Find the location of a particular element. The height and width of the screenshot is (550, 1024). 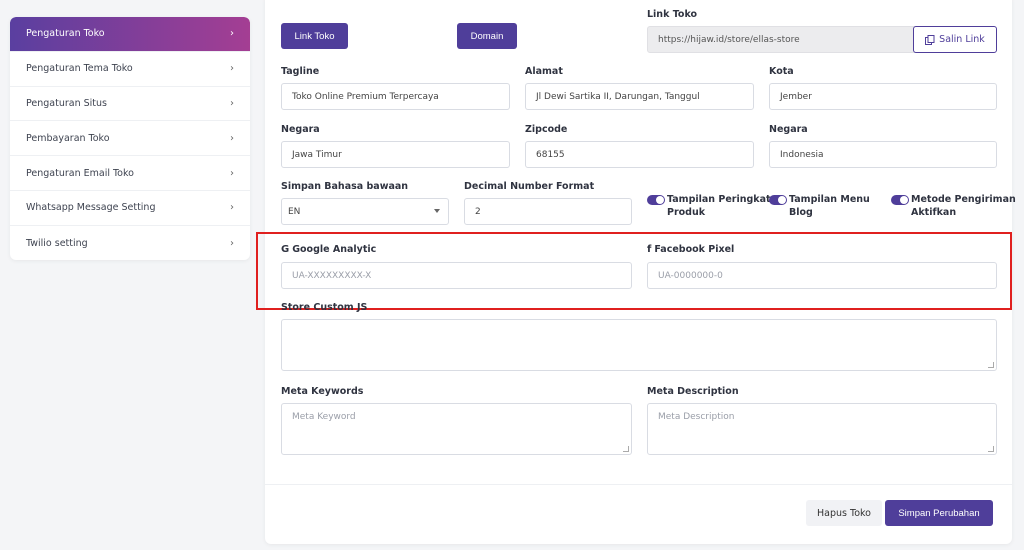

link-toko-field: https://hijaw.id/store/ellas-store is located at coordinates (783, 39).